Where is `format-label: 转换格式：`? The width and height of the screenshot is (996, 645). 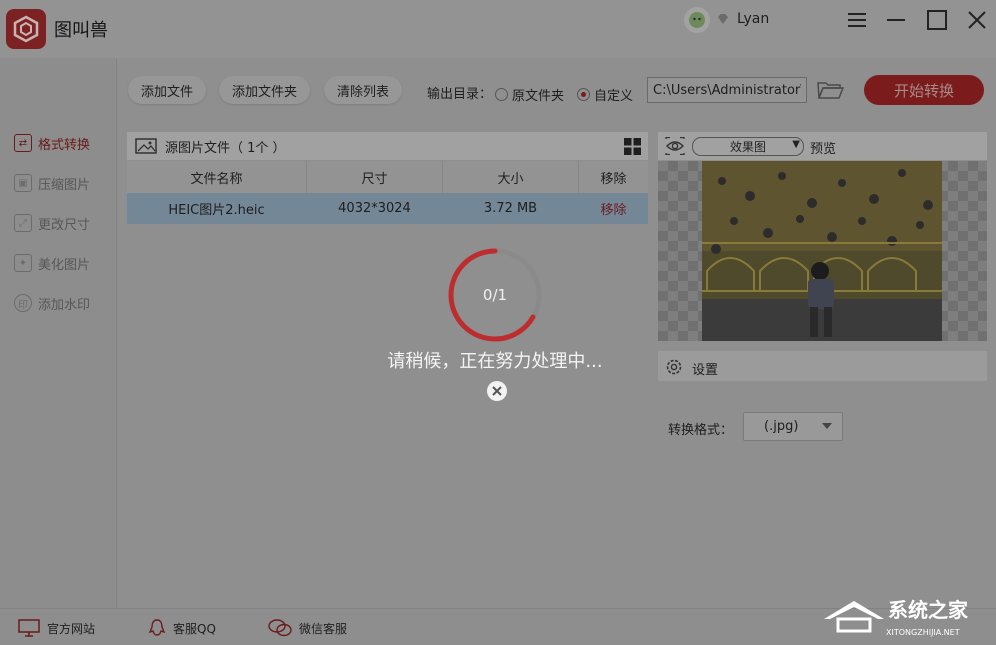
format-label: 转换格式： is located at coordinates (700, 428).